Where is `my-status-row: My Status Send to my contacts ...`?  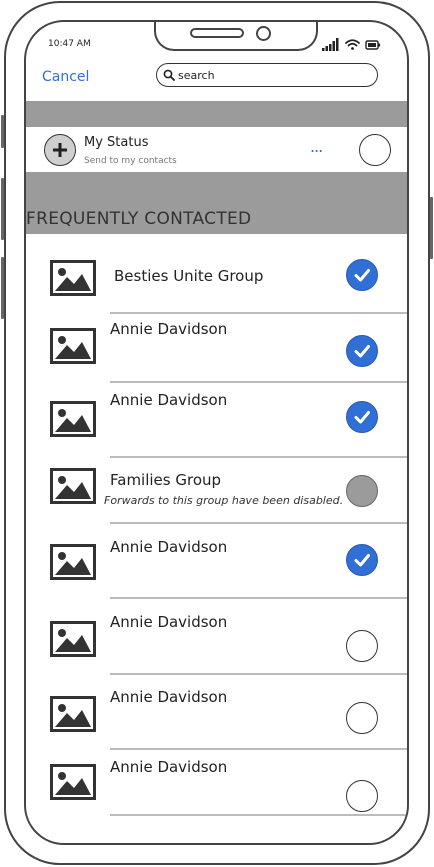 my-status-row: My Status Send to my contacts ... is located at coordinates (216, 149).